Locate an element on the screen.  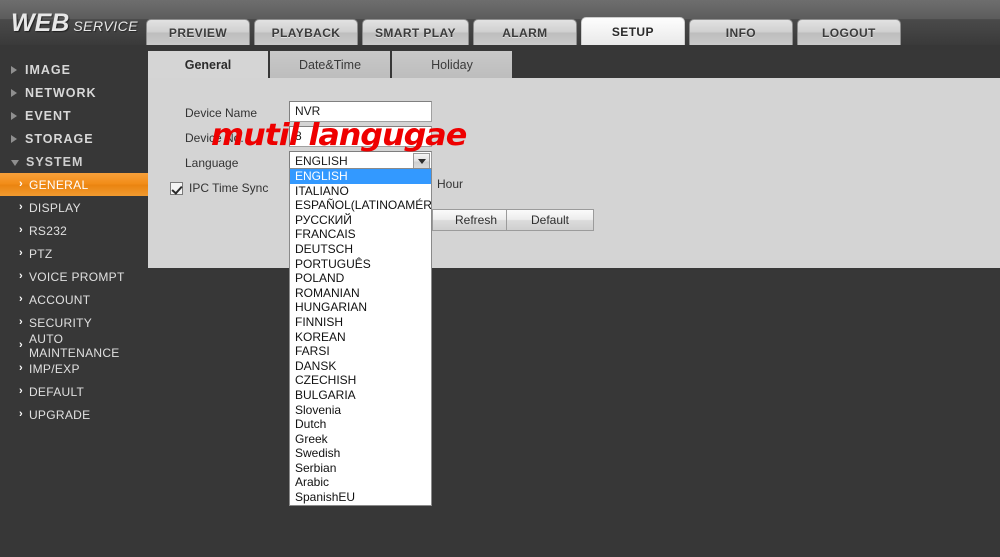
language-option: Arabic is located at coordinates (360, 482).